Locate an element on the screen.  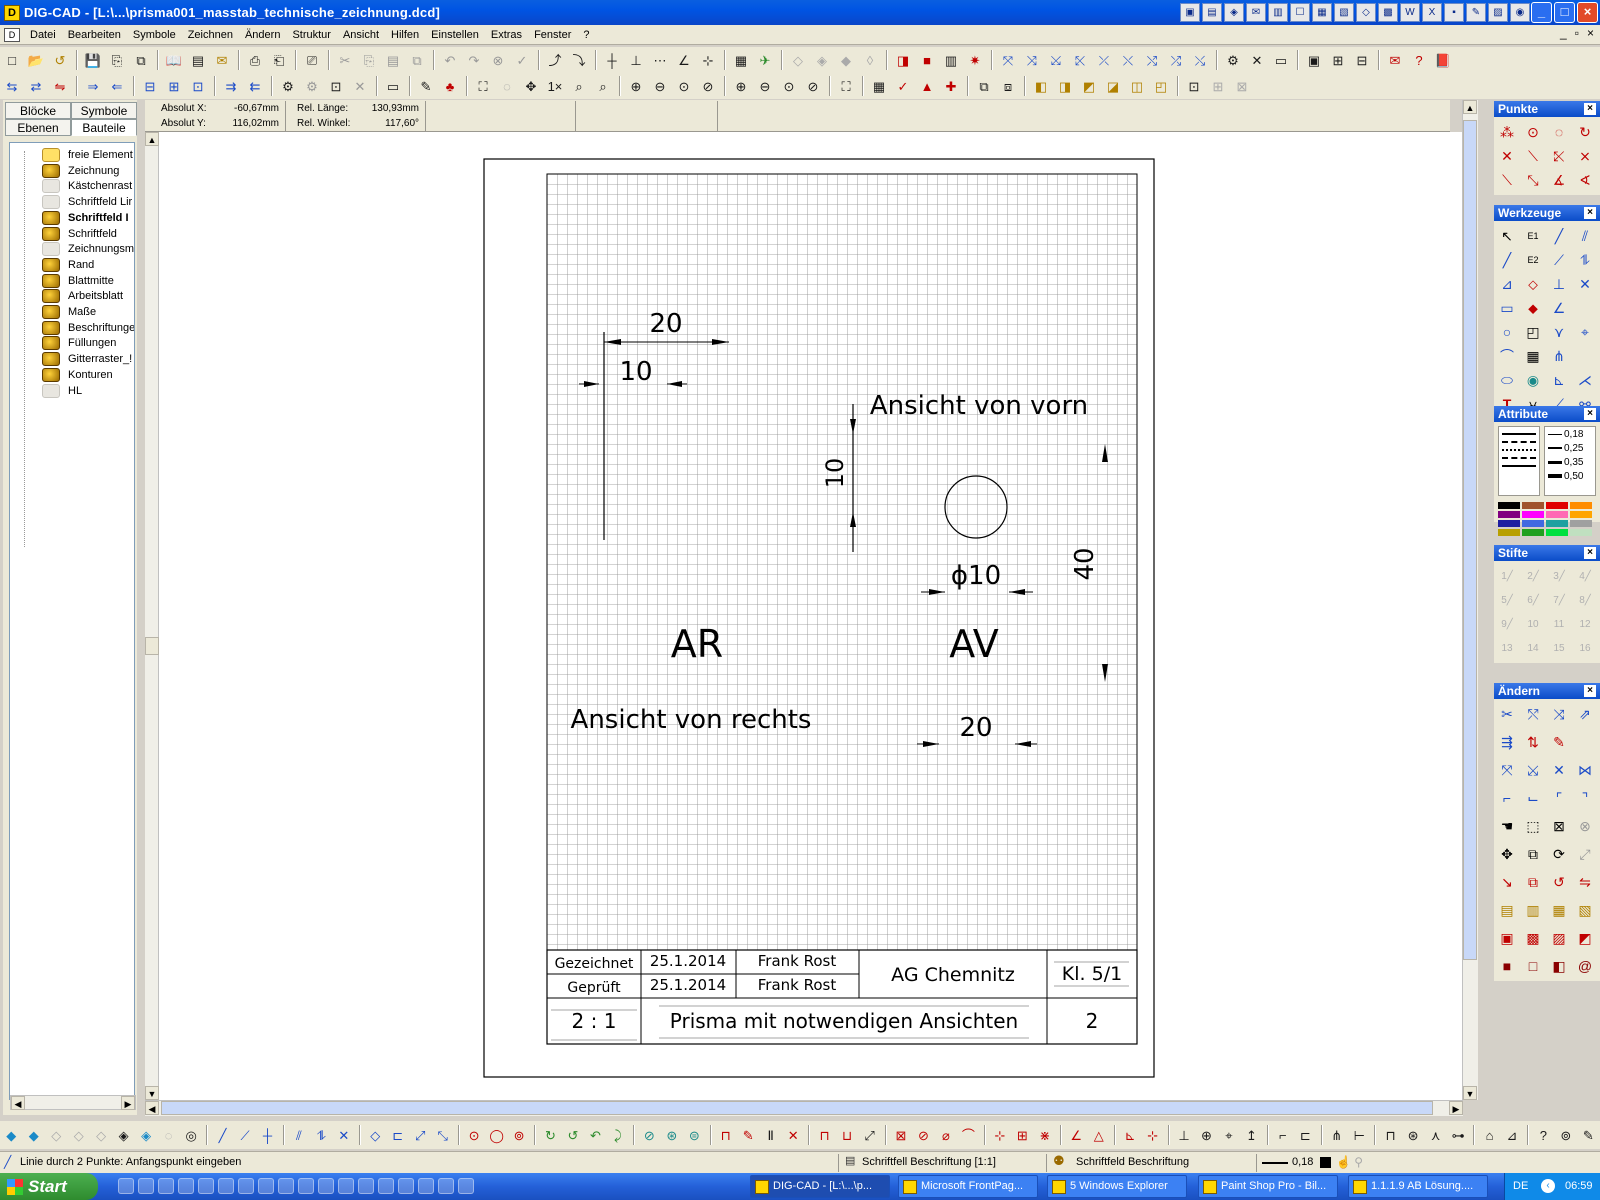
delete-icon: ✕ is located at coordinates (360, 86).